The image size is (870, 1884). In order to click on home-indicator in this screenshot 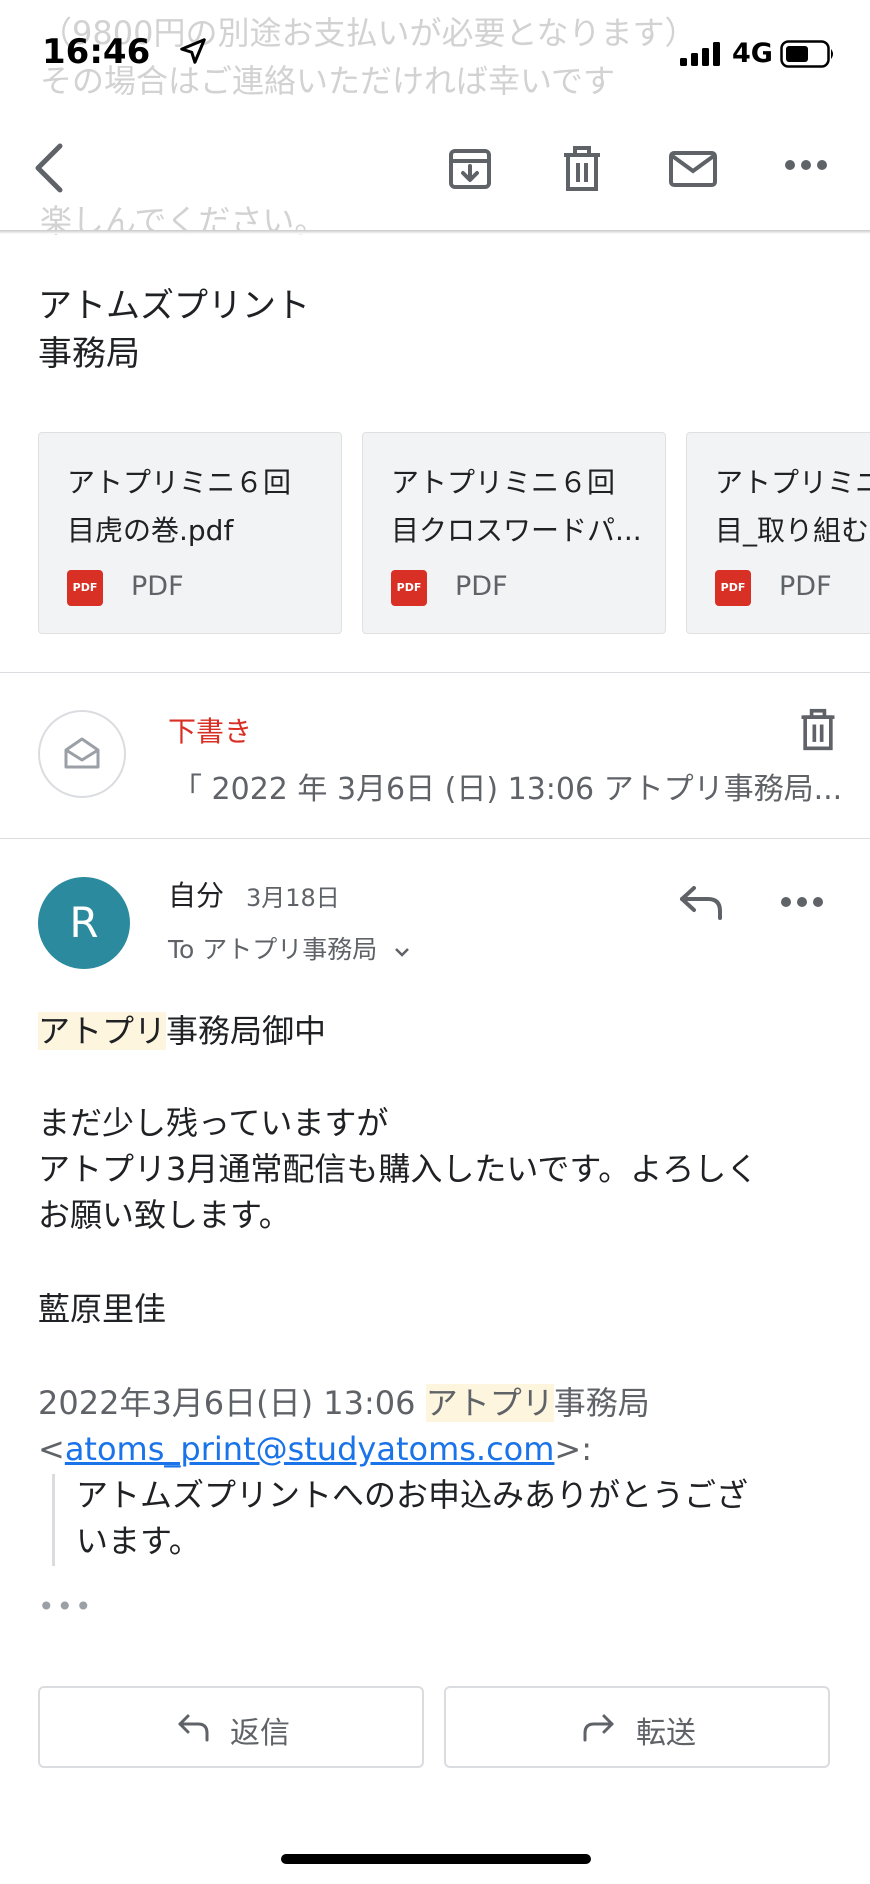, I will do `click(436, 1859)`.